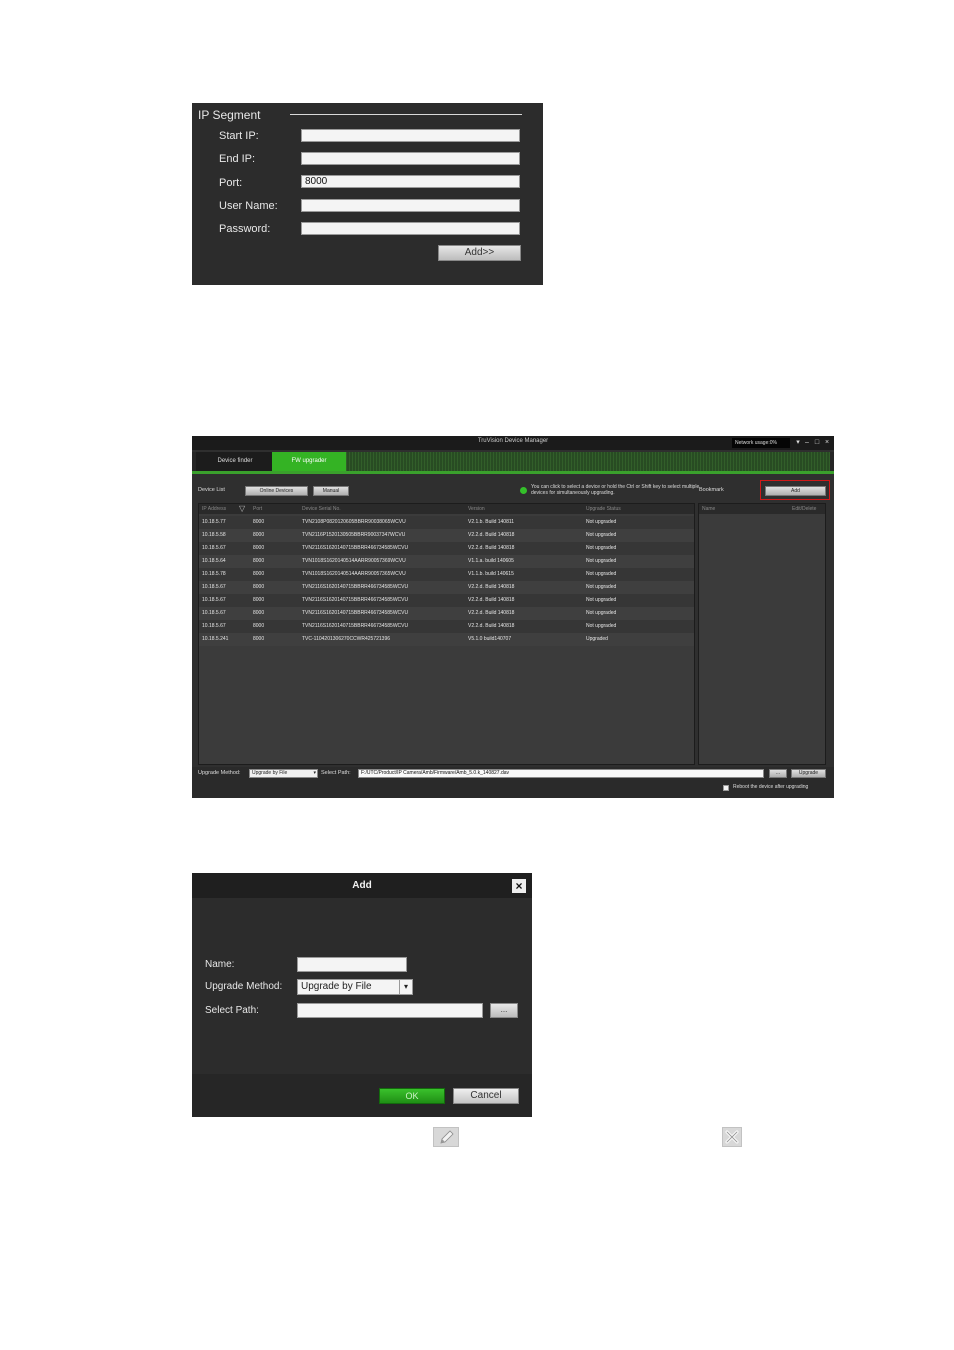  I want to click on col-port: Port, so click(257, 509).